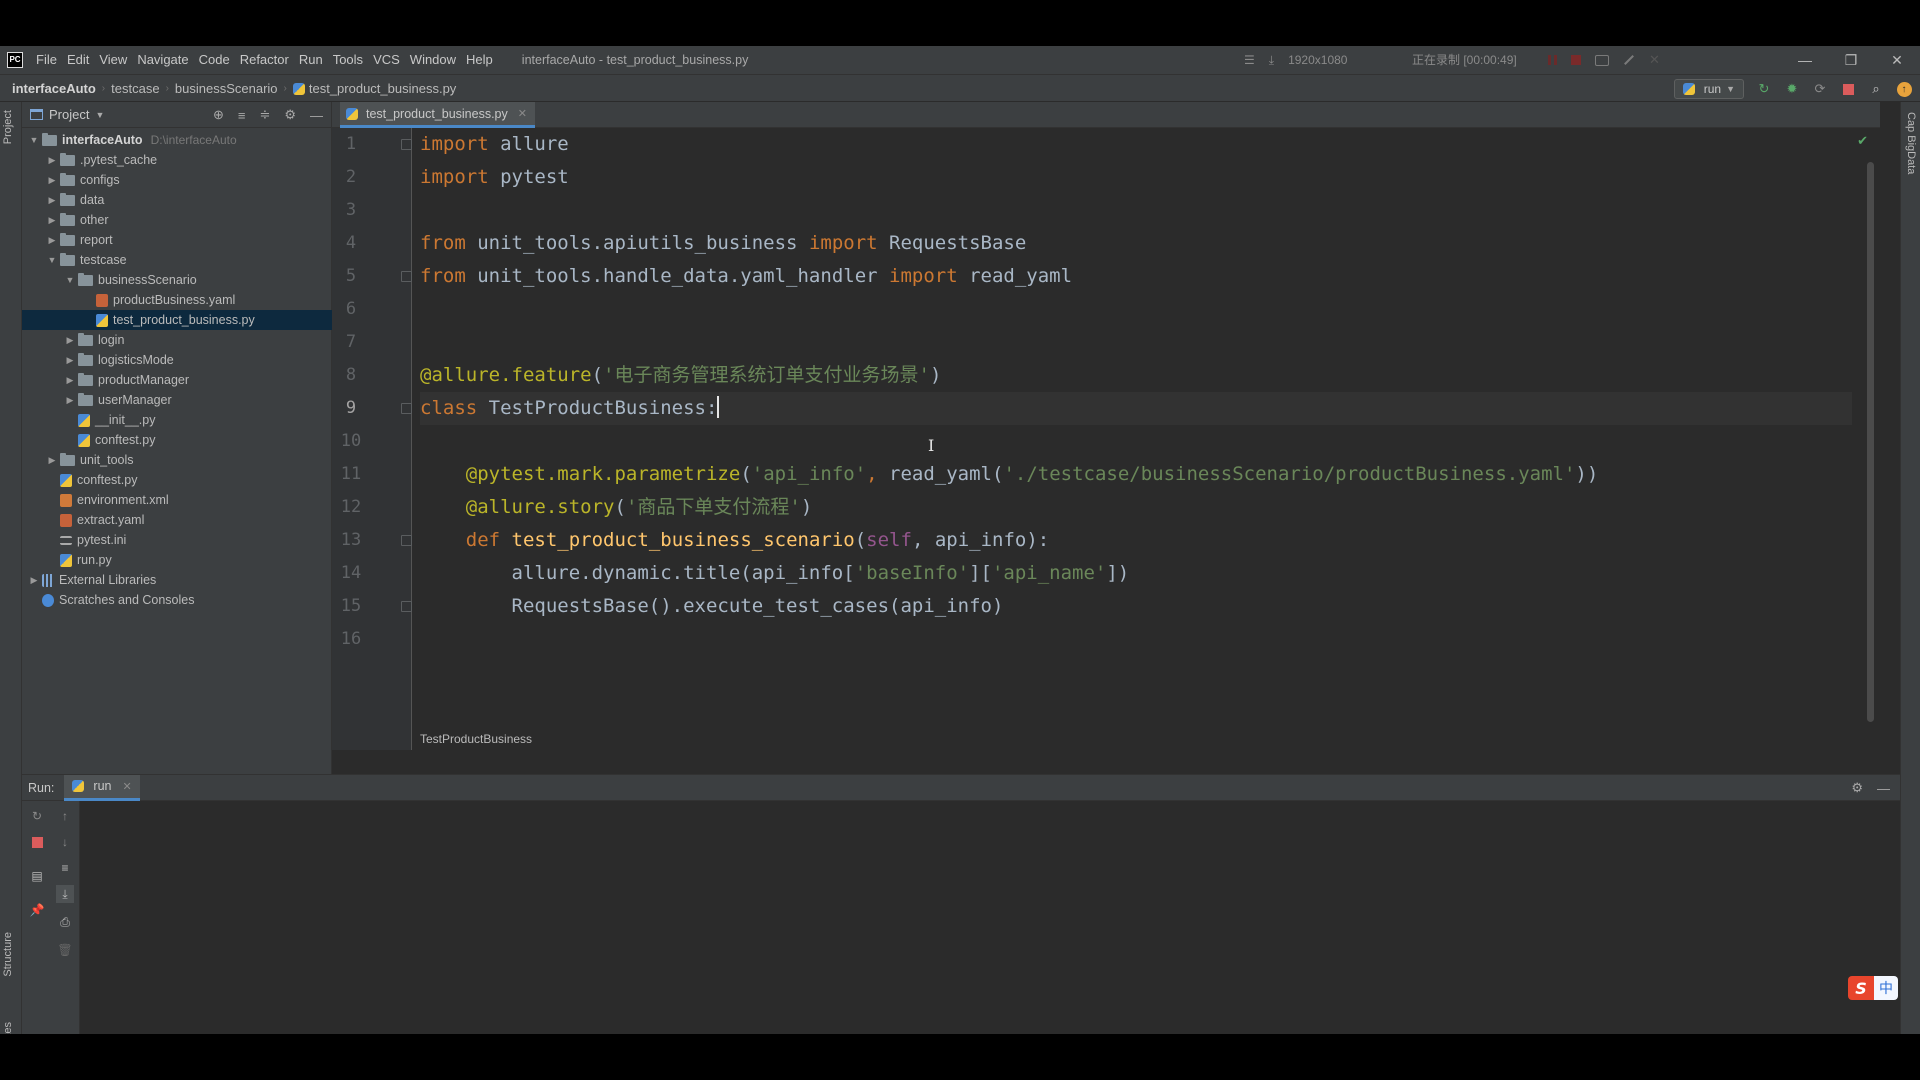  What do you see at coordinates (65, 922) in the screenshot?
I see `print-icon: ⎙` at bounding box center [65, 922].